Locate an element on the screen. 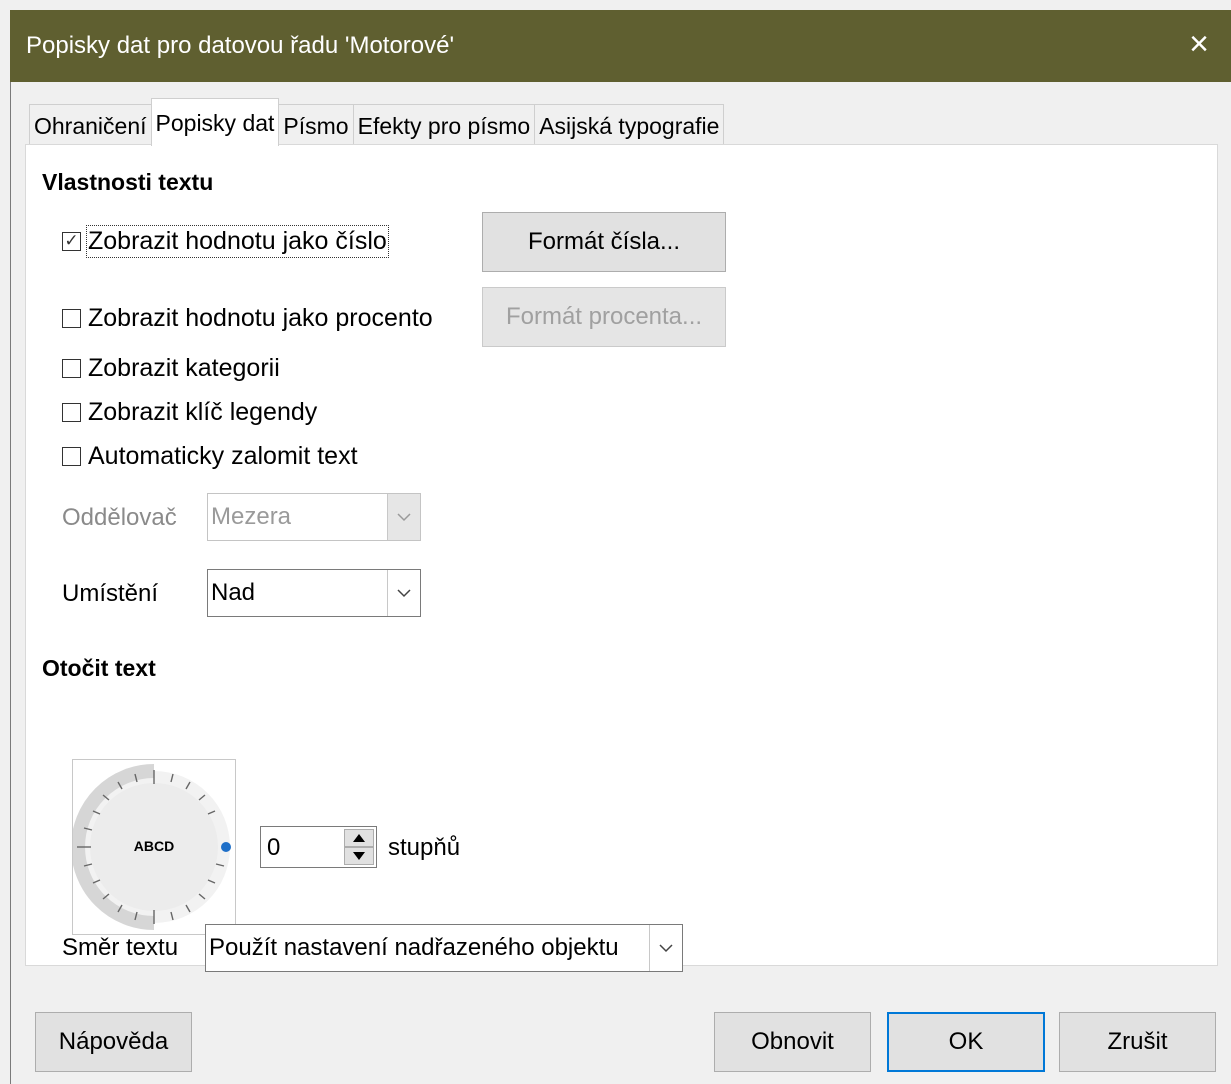  text-direction-value: Použít nastavení nadřazeného objektu is located at coordinates (414, 947).